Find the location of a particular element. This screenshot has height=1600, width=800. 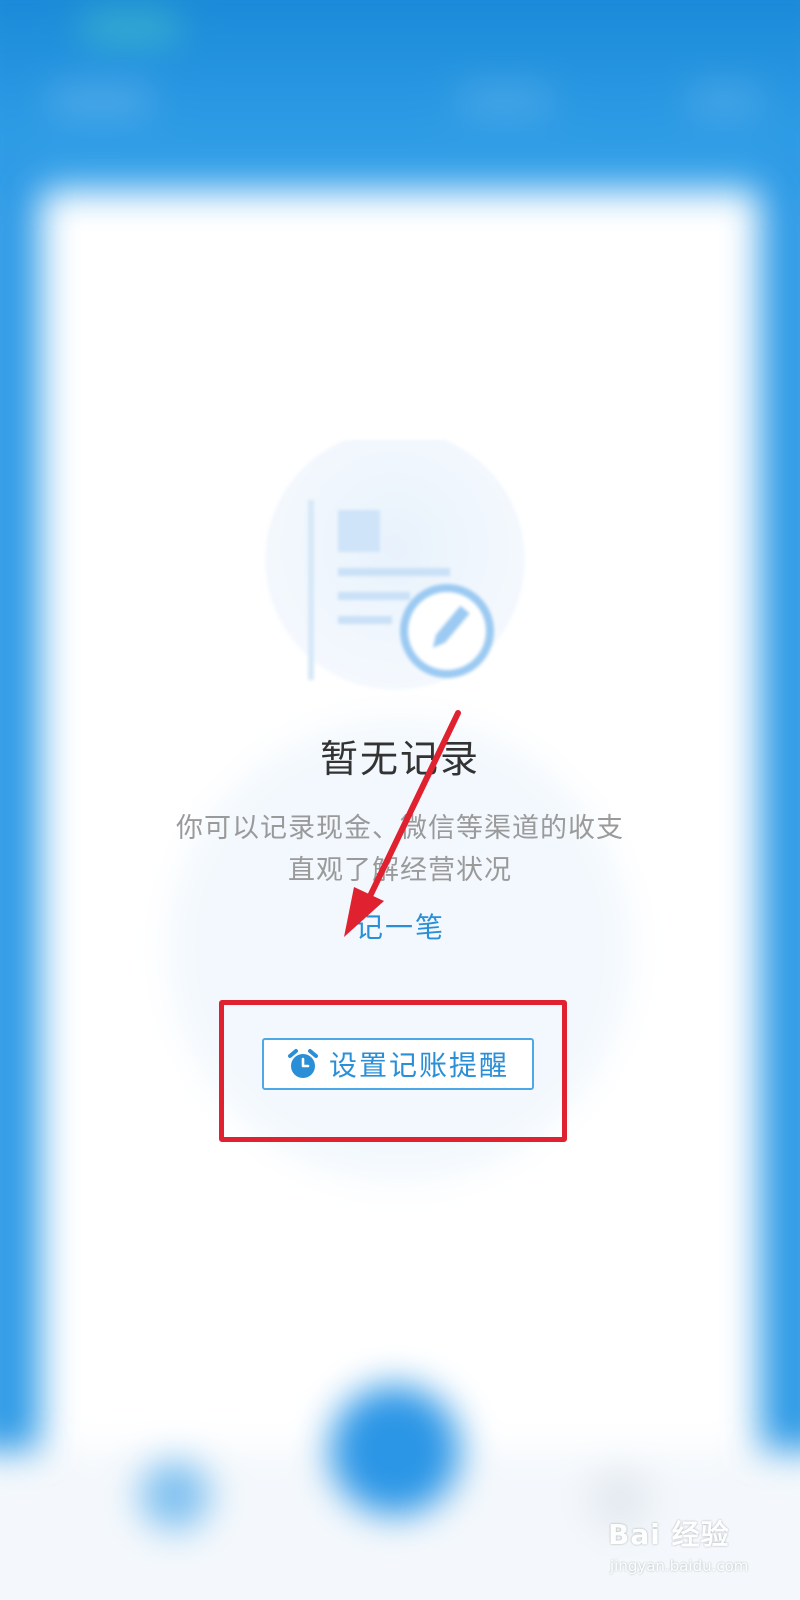

document-edit-icon is located at coordinates (395, 565).